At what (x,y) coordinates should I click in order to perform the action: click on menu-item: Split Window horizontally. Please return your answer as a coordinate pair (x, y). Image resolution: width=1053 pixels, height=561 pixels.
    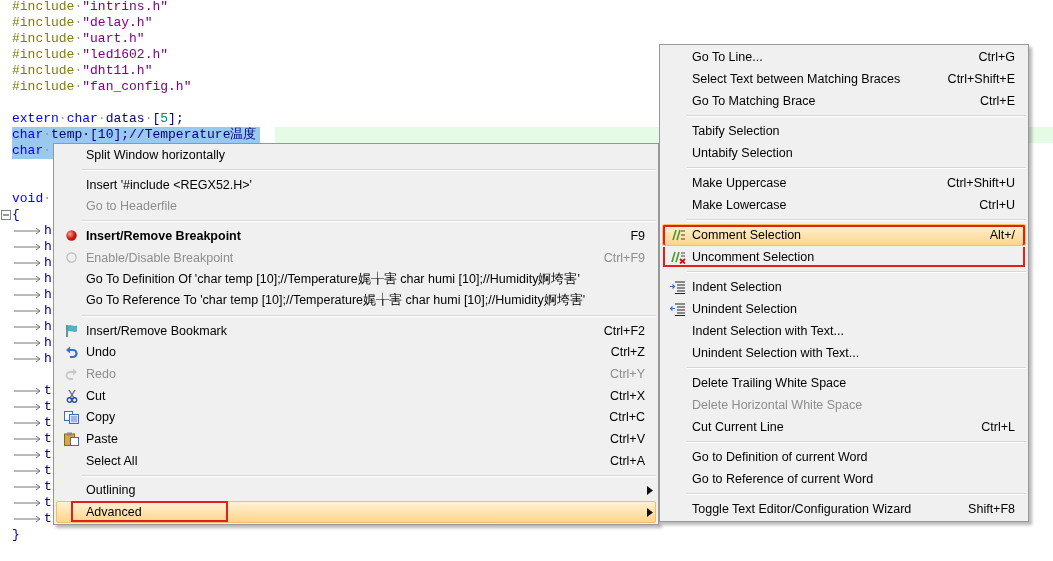
    Looking at the image, I should click on (356, 155).